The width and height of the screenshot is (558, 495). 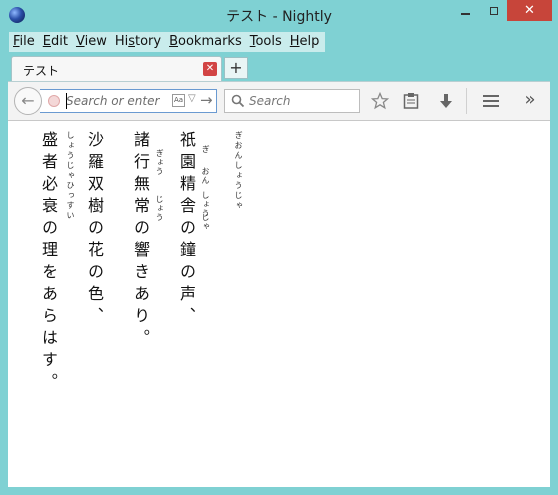 I want to click on go-arrow-icon: →, so click(x=206, y=100).